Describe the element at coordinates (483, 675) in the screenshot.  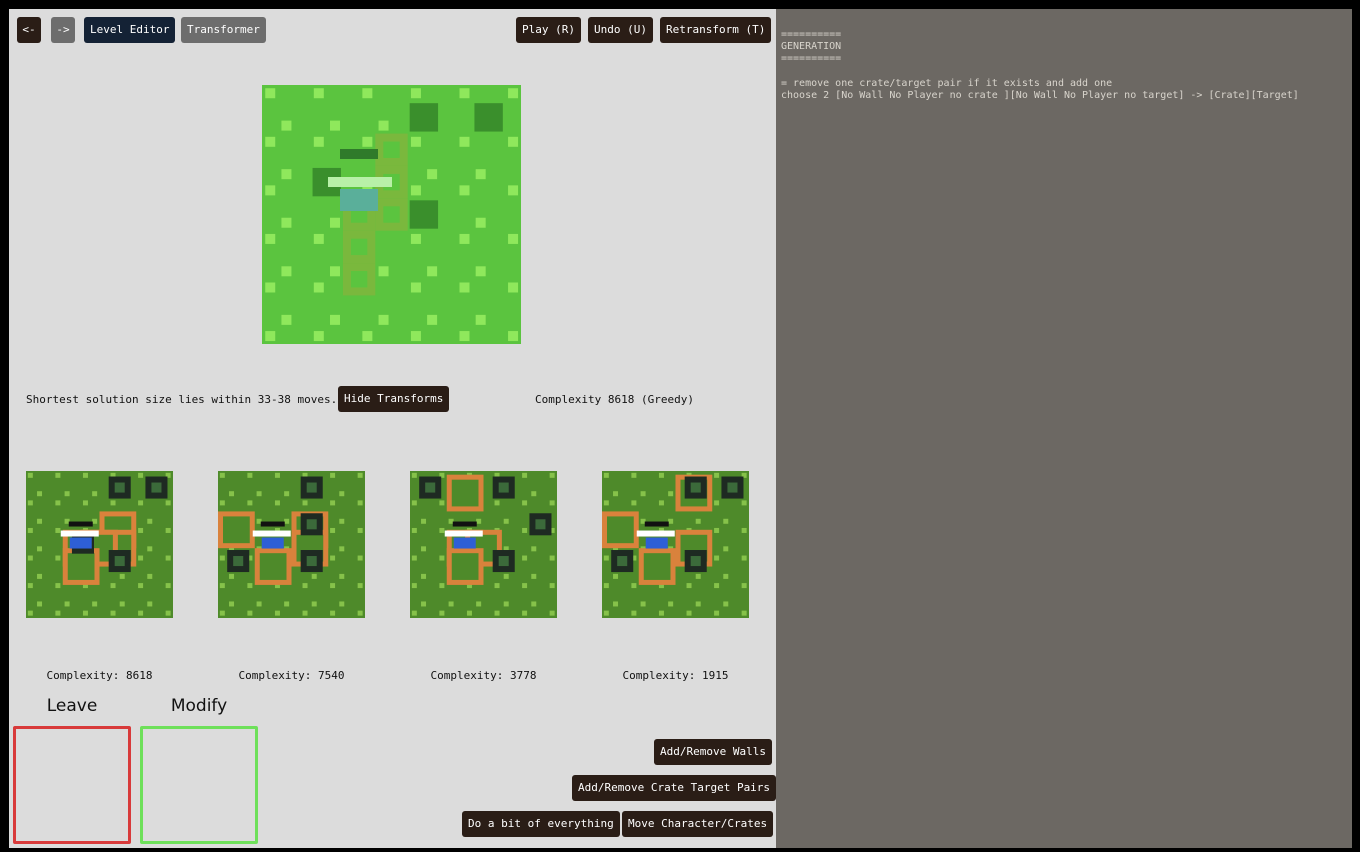
I see `variant-complexity-label: Complexity: 3778` at that location.